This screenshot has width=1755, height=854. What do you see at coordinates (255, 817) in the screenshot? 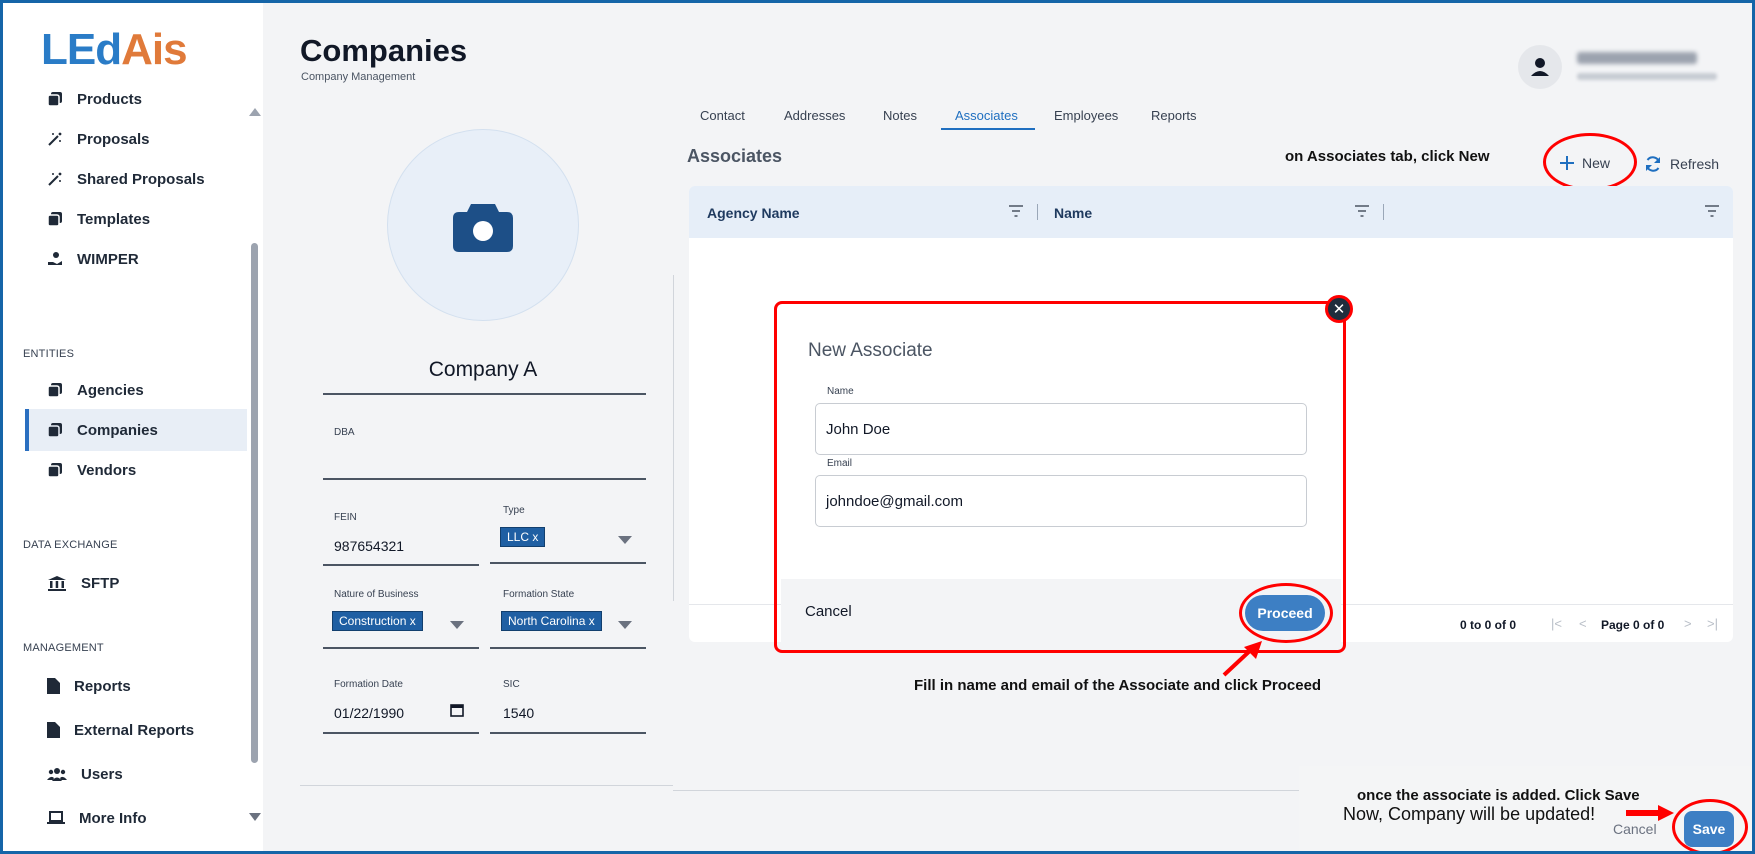
I see `scroll-down-arrow-icon` at bounding box center [255, 817].